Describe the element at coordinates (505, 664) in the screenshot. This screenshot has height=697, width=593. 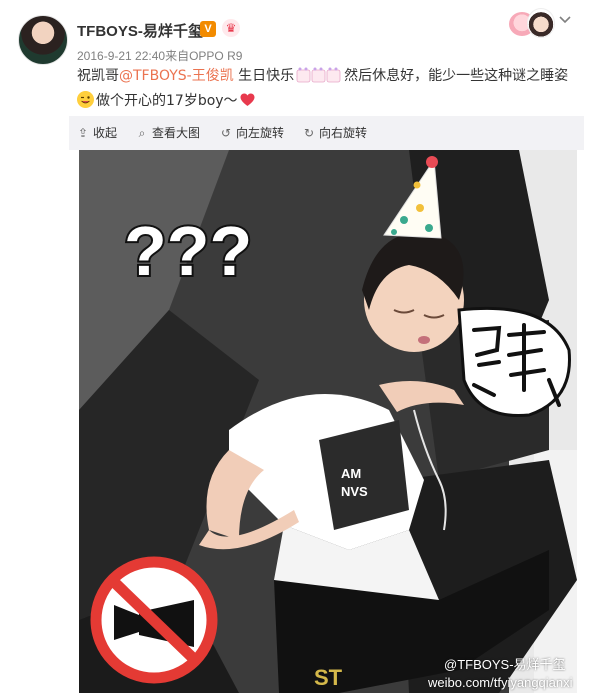
I see `watermark-account: @TFBOYS-易烊千玺` at that location.